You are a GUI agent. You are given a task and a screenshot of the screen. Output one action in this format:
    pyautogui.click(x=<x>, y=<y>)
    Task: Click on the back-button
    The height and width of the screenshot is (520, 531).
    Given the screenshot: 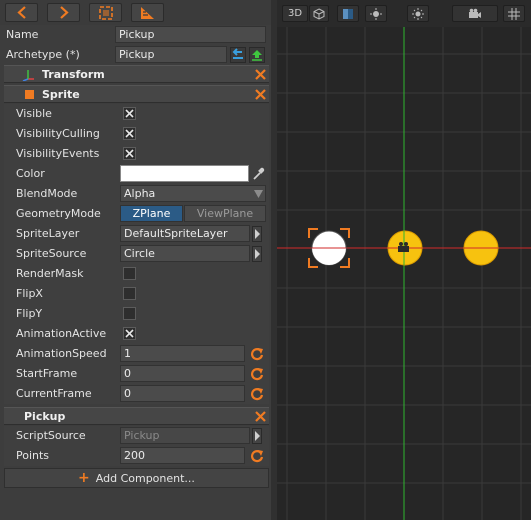 What is the action you would take?
    pyautogui.click(x=21, y=12)
    